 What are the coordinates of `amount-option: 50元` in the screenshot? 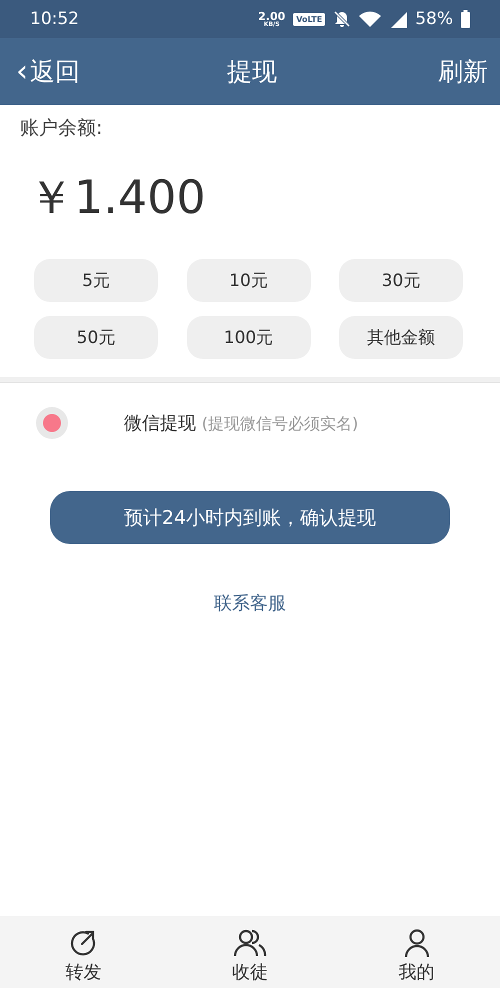 It's located at (96, 337).